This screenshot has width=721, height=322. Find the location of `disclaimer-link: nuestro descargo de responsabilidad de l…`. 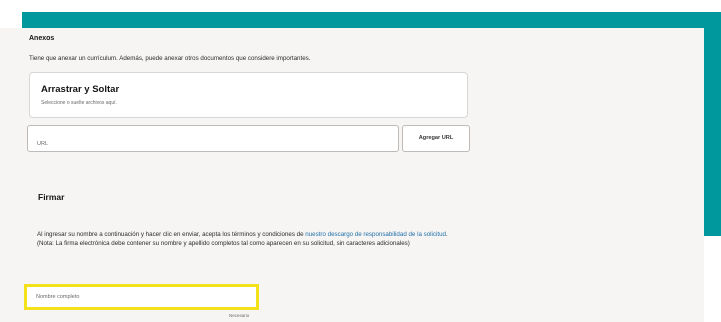

disclaimer-link: nuestro descargo de responsabilidad de l… is located at coordinates (375, 234).